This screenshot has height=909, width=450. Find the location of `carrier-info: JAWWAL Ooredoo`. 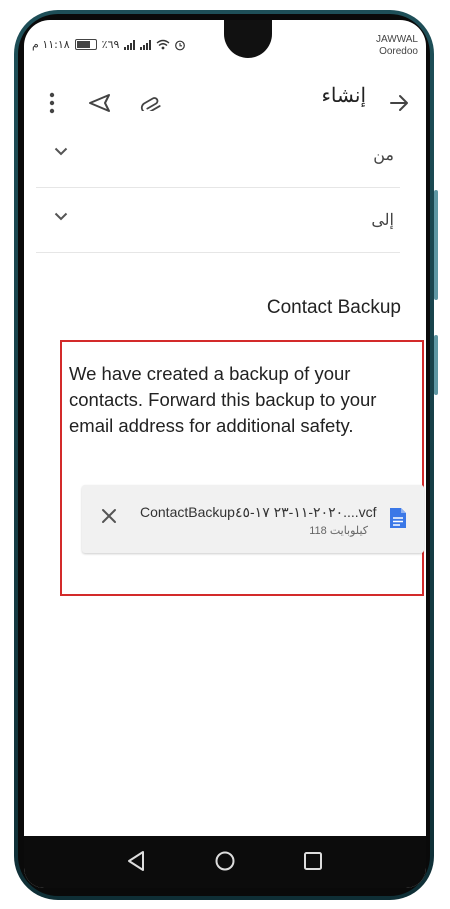

carrier-info: JAWWAL Ooredoo is located at coordinates (397, 46).